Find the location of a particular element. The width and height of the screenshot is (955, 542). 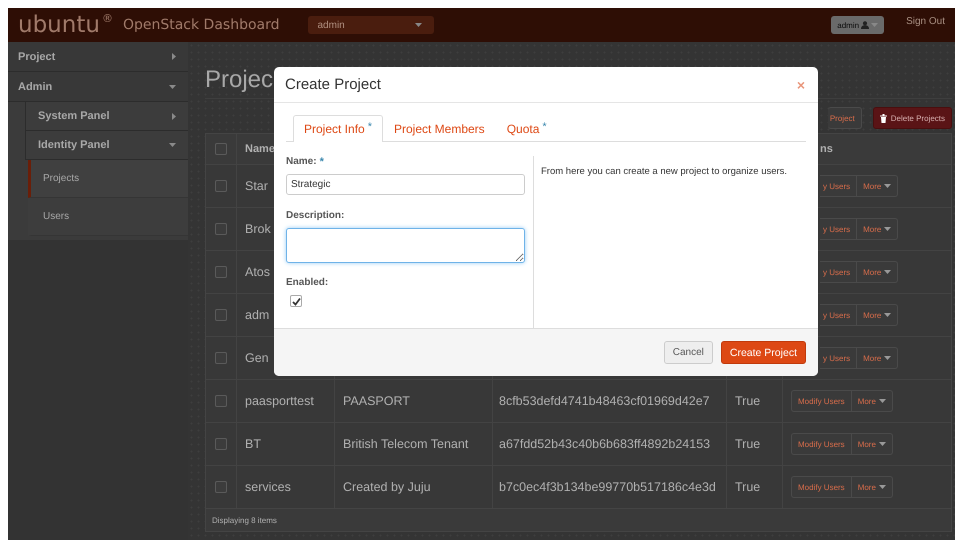

create-project-button: Create Project is located at coordinates (763, 352).